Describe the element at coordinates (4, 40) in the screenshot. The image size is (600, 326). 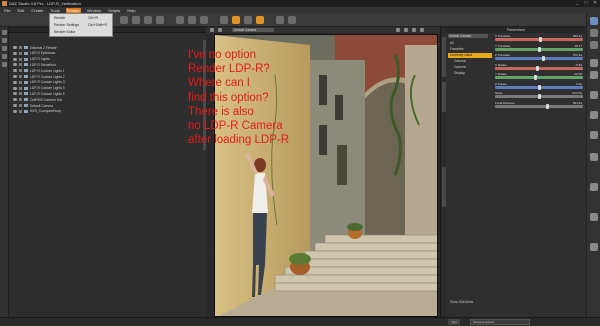
I see `content-tab-icon` at that location.